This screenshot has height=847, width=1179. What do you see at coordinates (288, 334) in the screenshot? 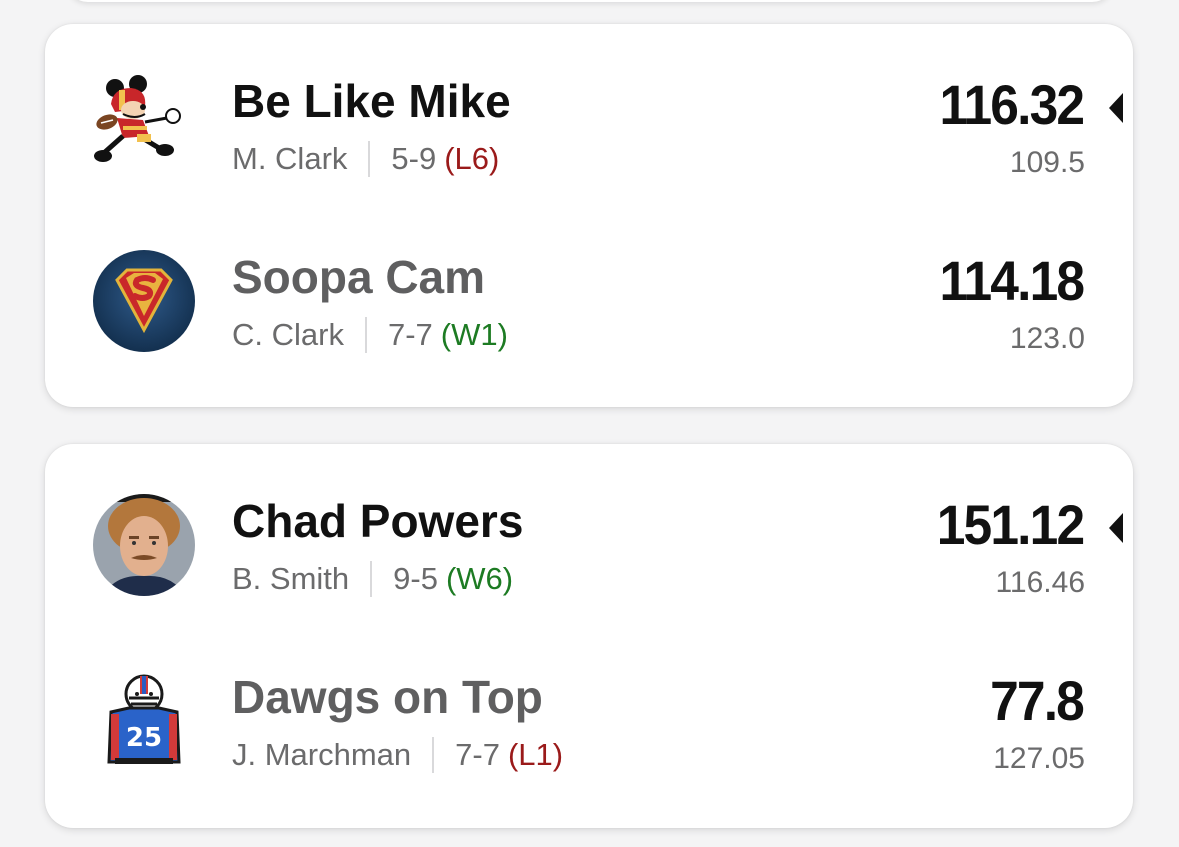
I see `owner-name: C. Clark` at bounding box center [288, 334].